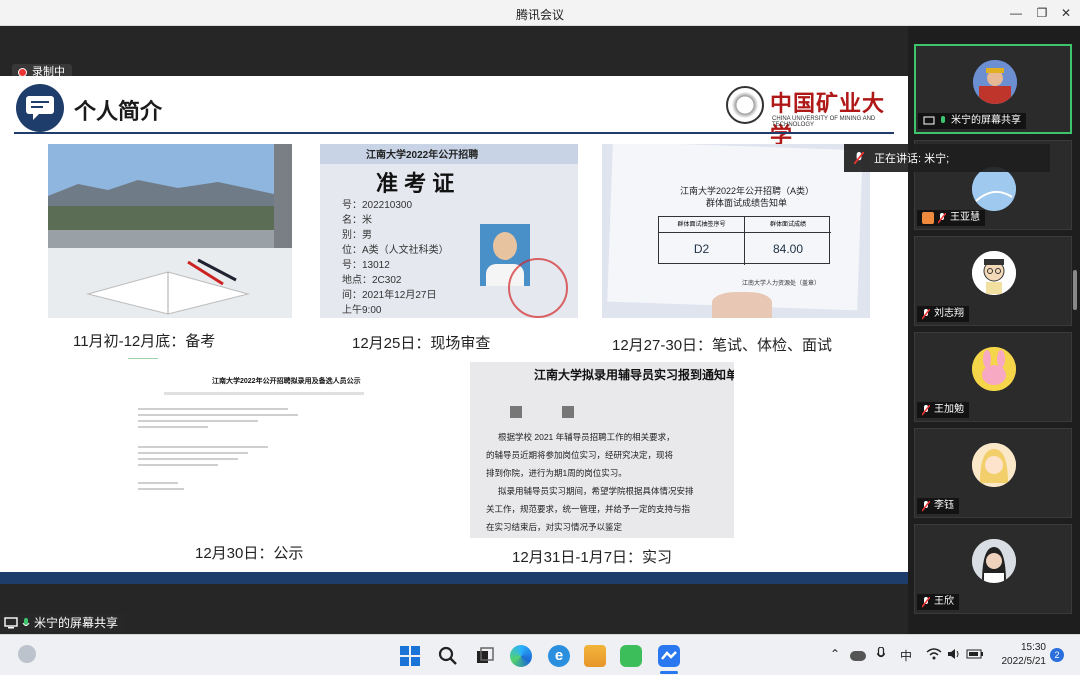 The image size is (1080, 675). Describe the element at coordinates (943, 410) in the screenshot. I see `participant-name-label: 王加勉` at that location.